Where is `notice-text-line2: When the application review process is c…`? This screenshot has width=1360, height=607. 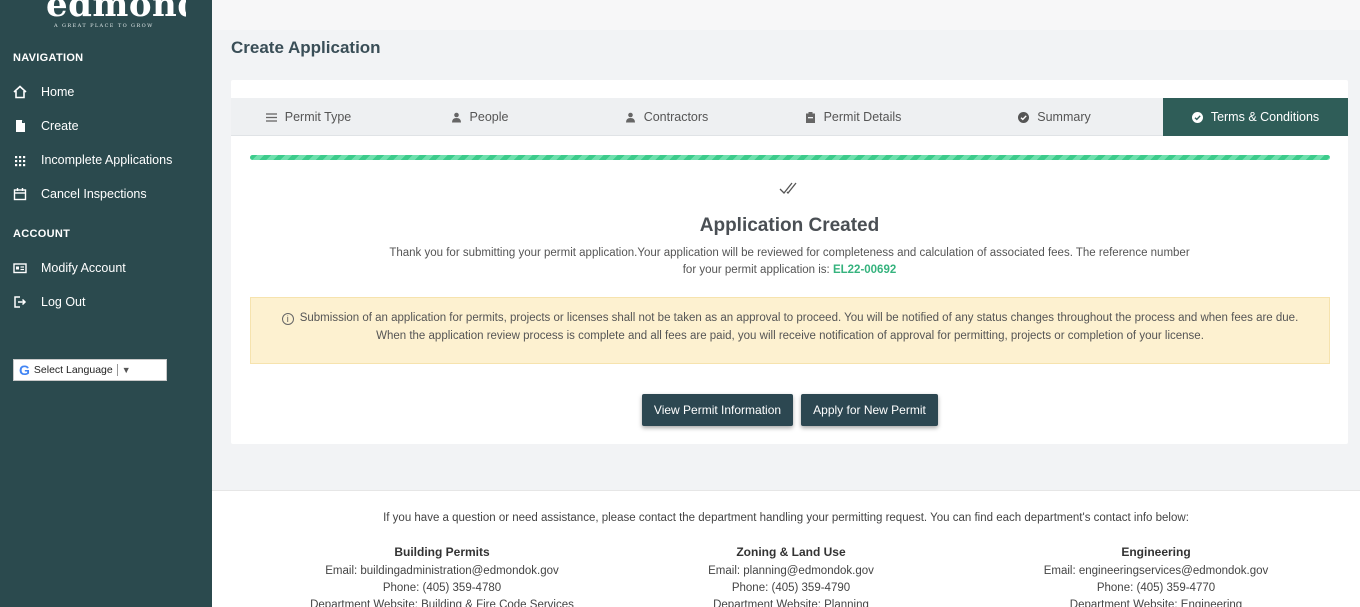
notice-text-line2: When the application review process is c… is located at coordinates (790, 336).